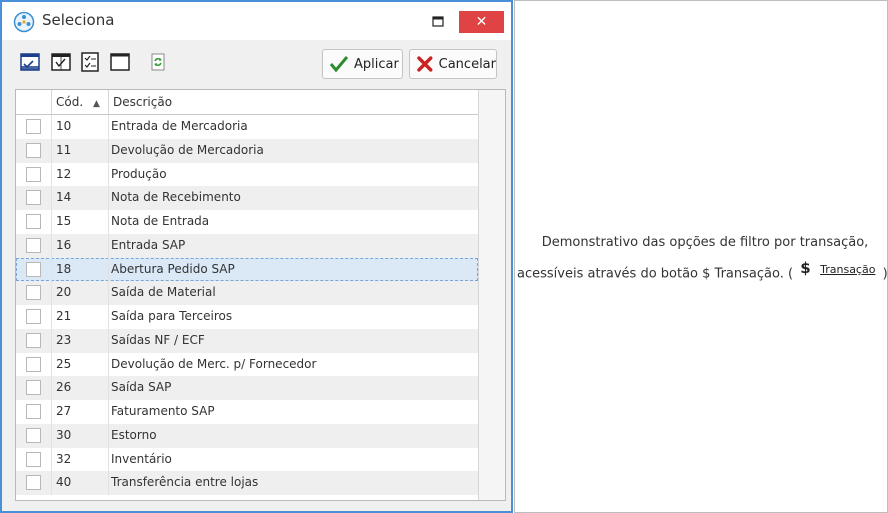 Image resolution: width=888 pixels, height=513 pixels. I want to click on table-row: 26 Saída SAP, so click(247, 388).